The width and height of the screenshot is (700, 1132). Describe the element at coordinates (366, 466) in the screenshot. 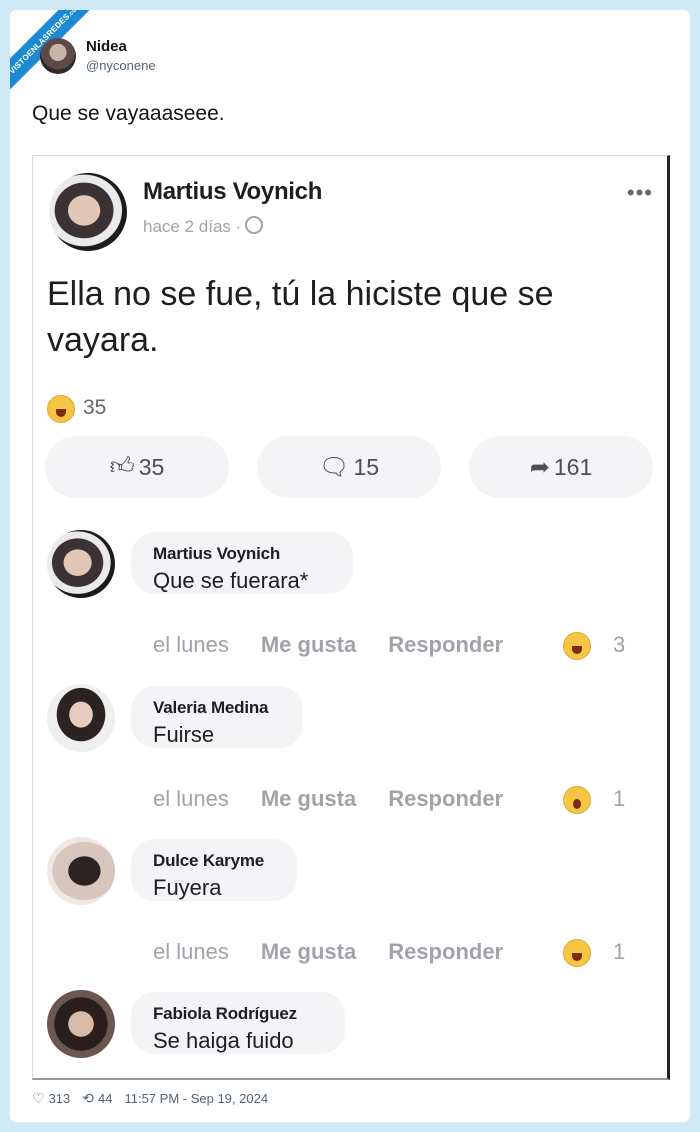

I see `comment-count: 15` at that location.